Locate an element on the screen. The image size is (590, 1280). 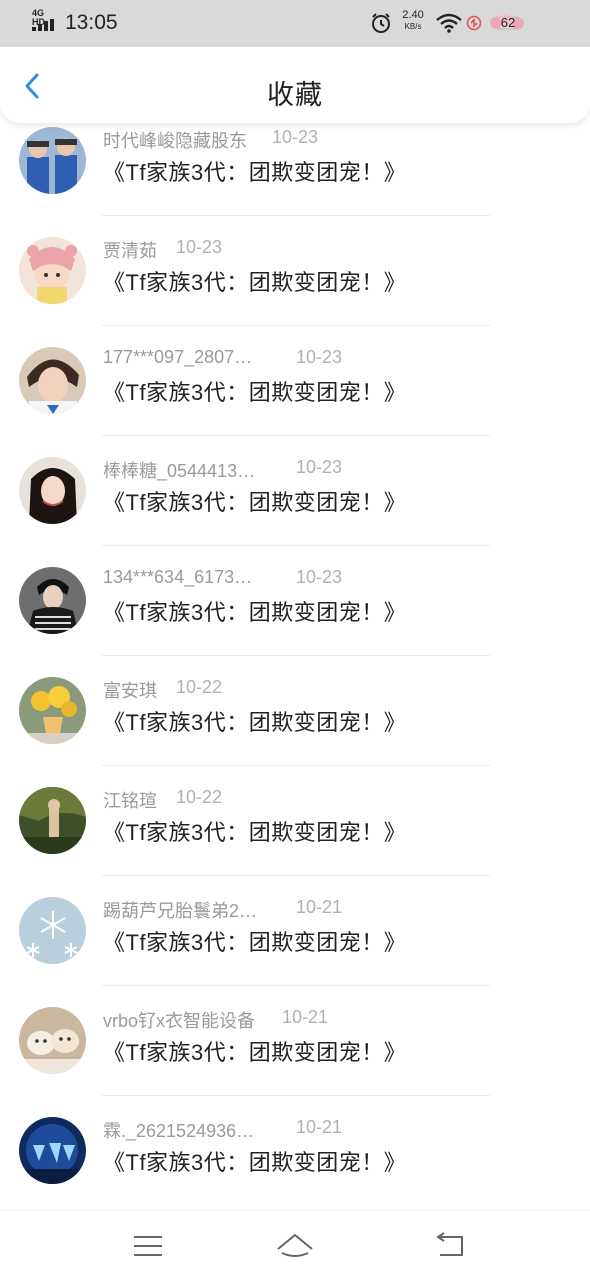
home-icon is located at coordinates (295, 1245).